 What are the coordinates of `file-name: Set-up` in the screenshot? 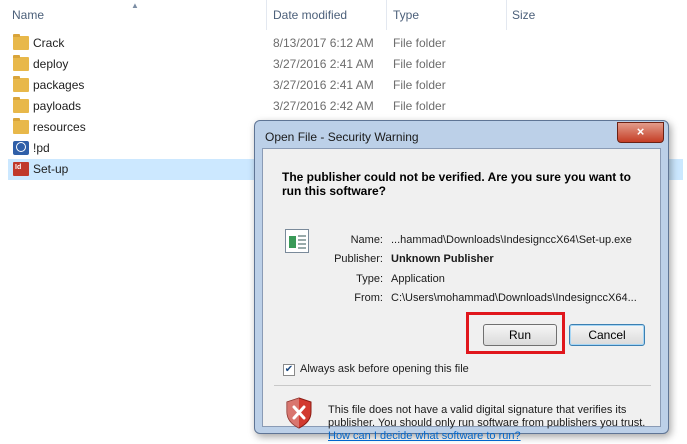 It's located at (51, 169).